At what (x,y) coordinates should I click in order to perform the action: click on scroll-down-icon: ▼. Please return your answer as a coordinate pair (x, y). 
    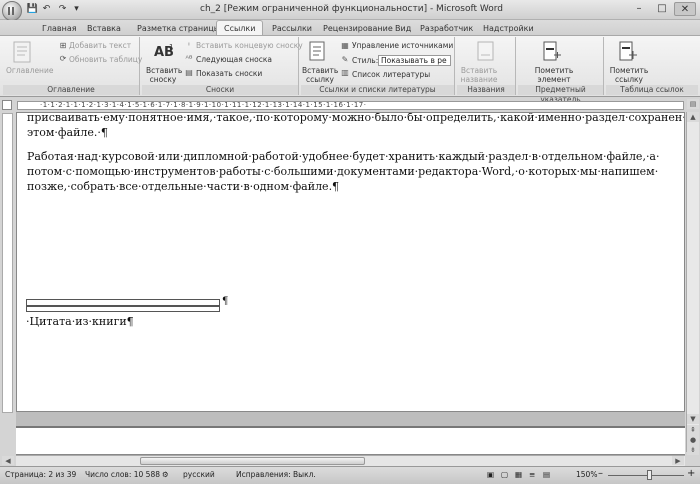
    Looking at the image, I should click on (693, 419).